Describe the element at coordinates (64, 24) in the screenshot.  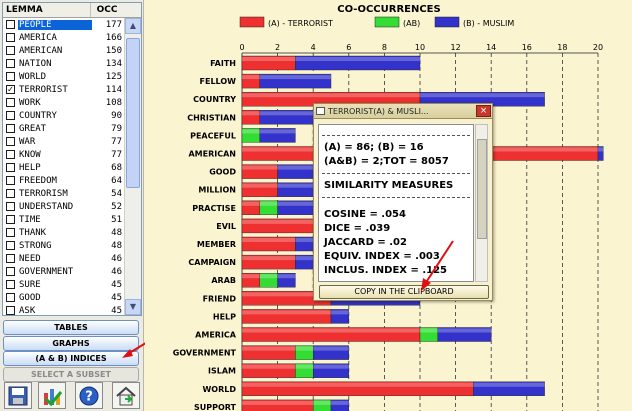
I see `lemma-row: PEOPLE 177` at that location.